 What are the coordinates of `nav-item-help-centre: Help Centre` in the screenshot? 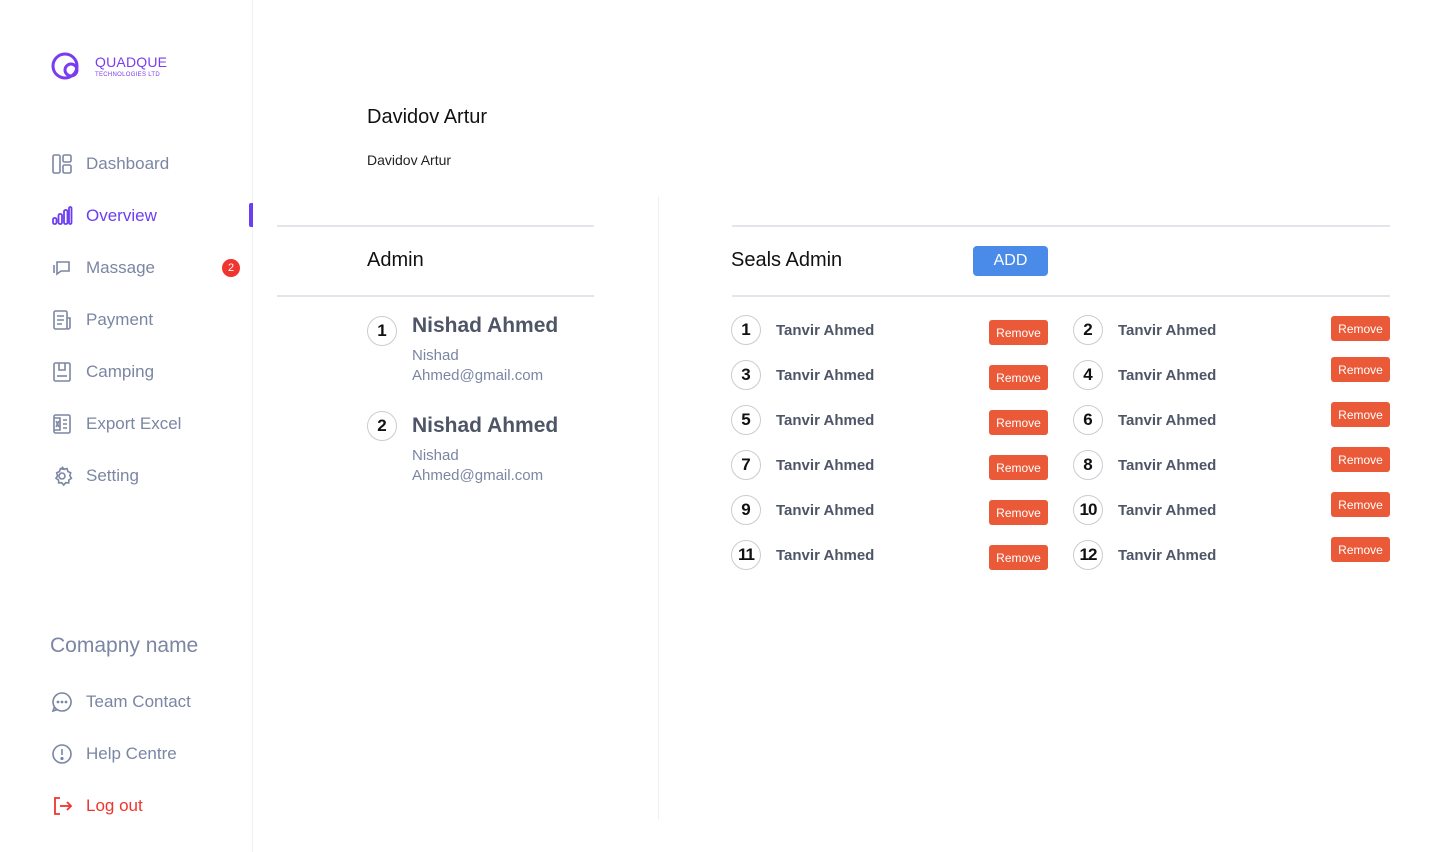 It's located at (151, 754).